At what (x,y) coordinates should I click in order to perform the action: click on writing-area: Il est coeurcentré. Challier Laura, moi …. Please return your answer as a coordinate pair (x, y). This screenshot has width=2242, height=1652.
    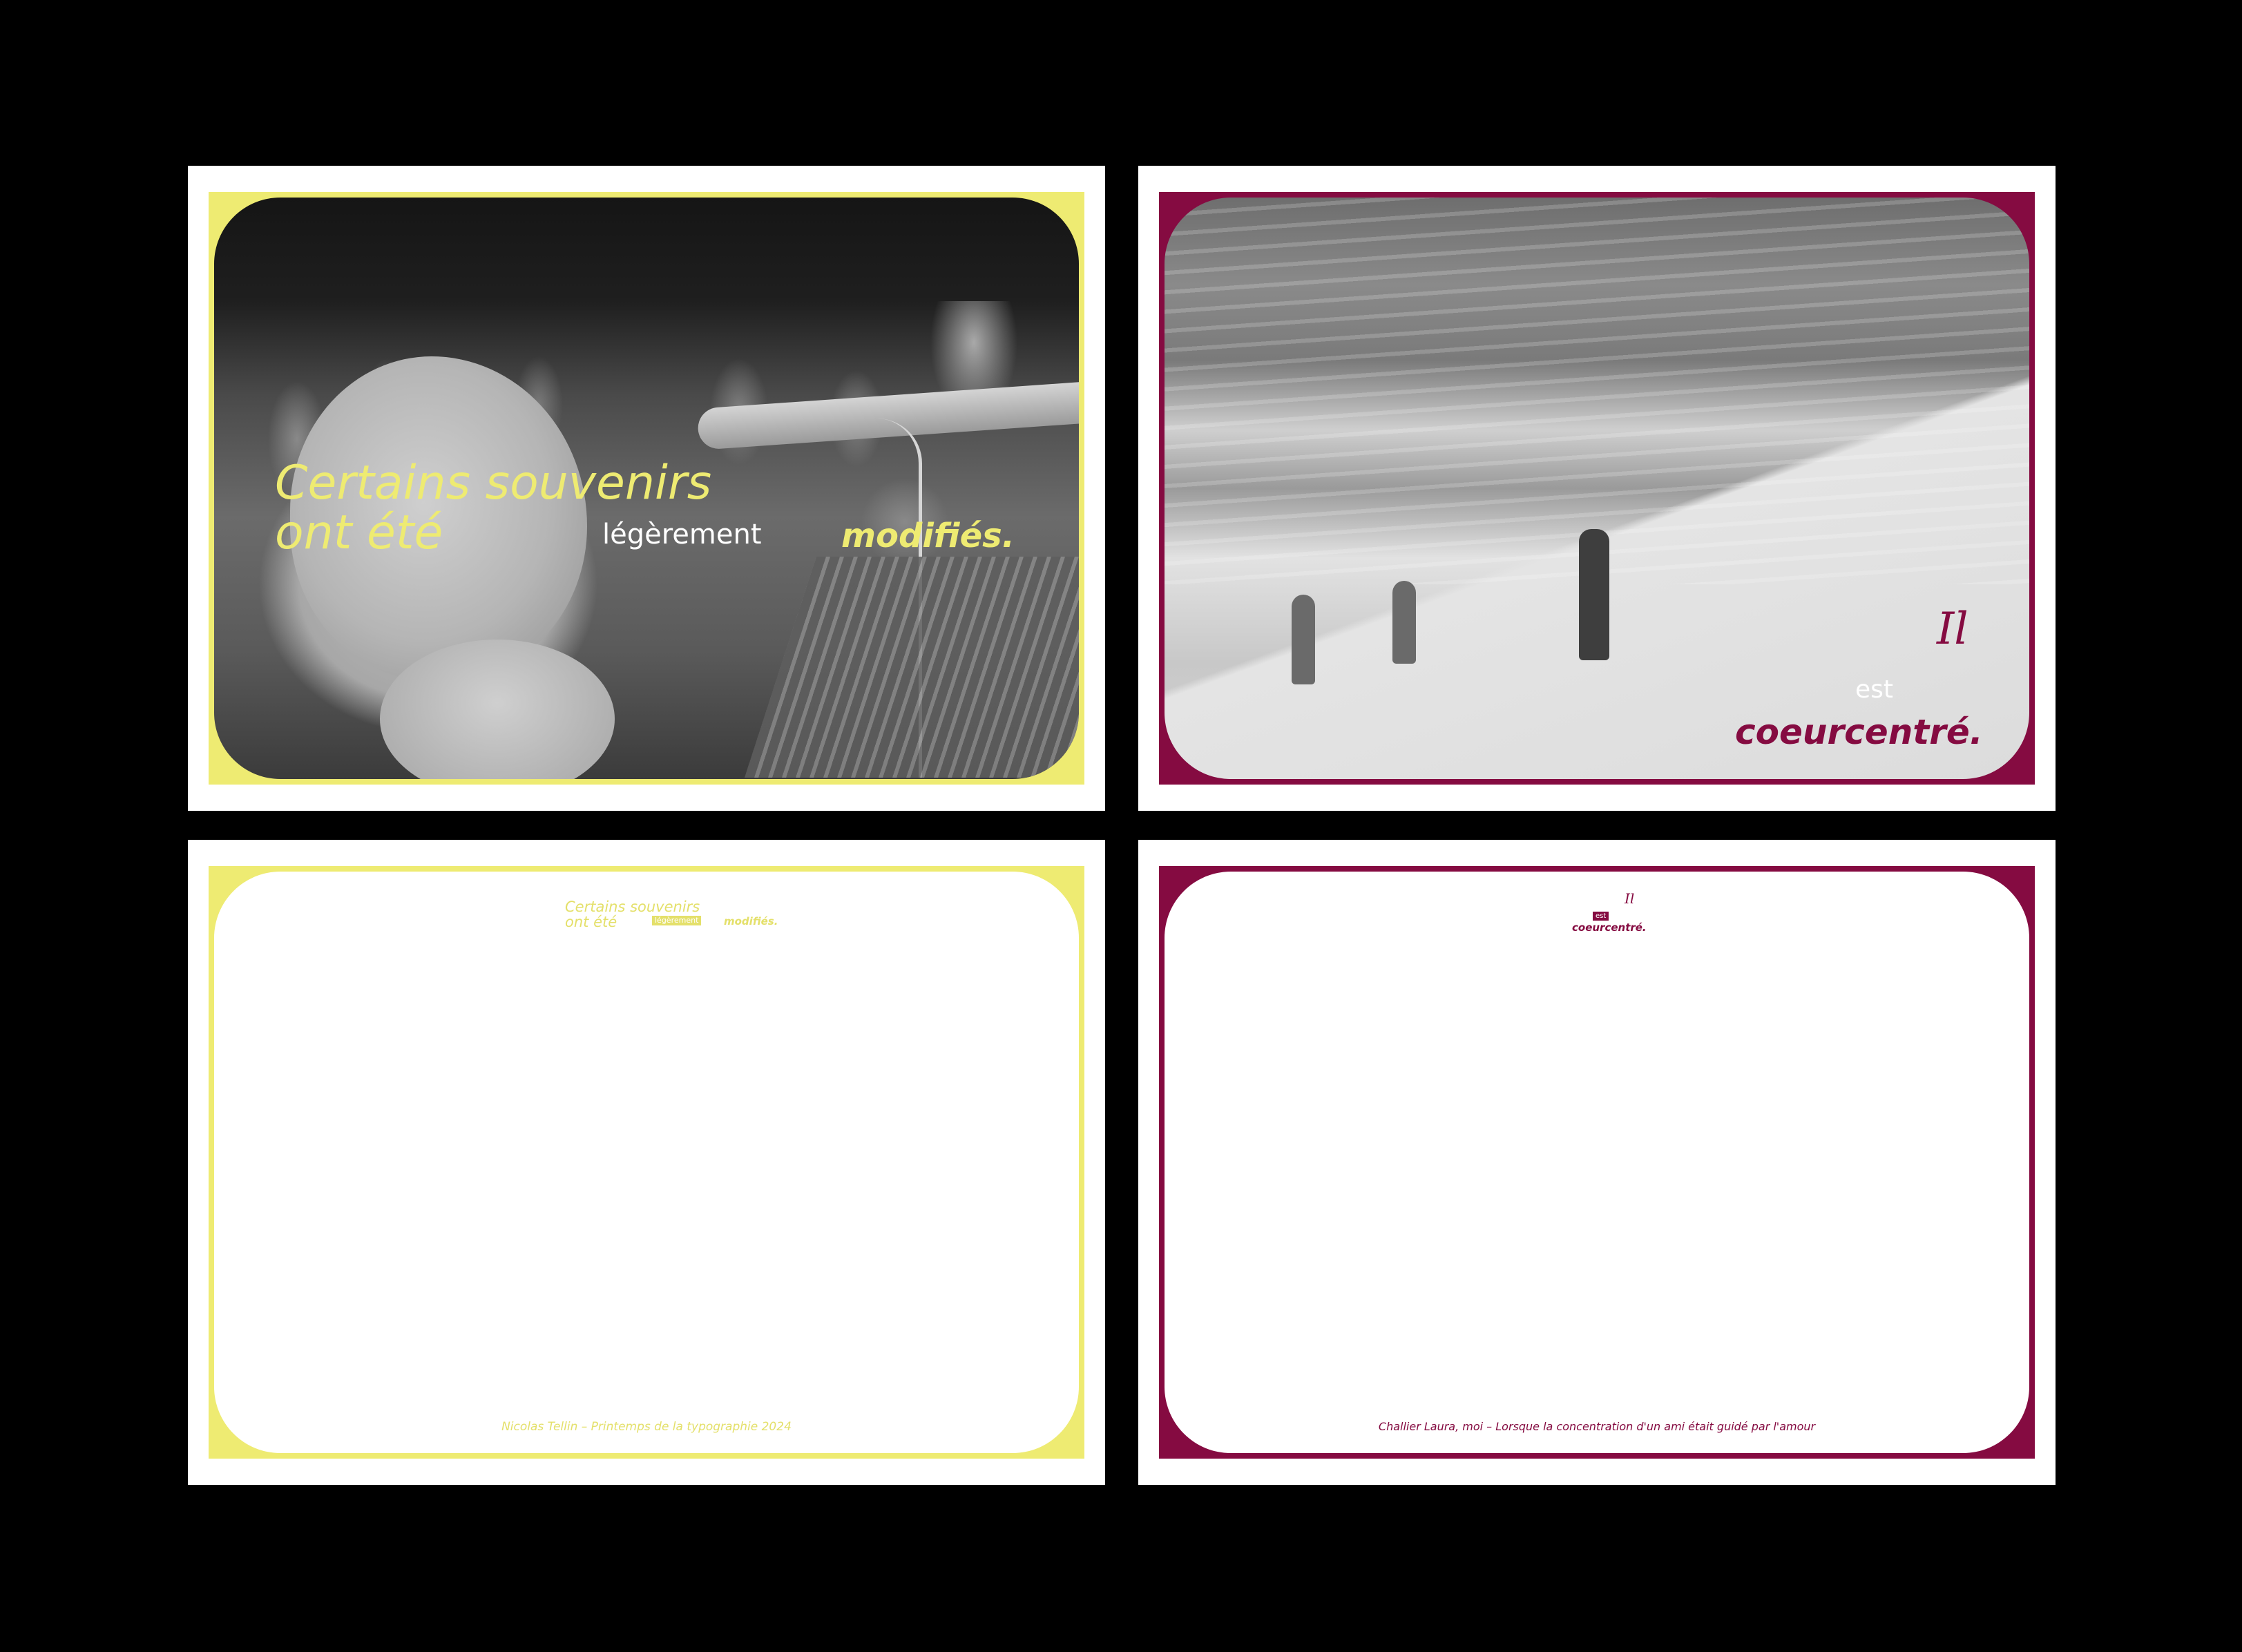
    Looking at the image, I should click on (1597, 1162).